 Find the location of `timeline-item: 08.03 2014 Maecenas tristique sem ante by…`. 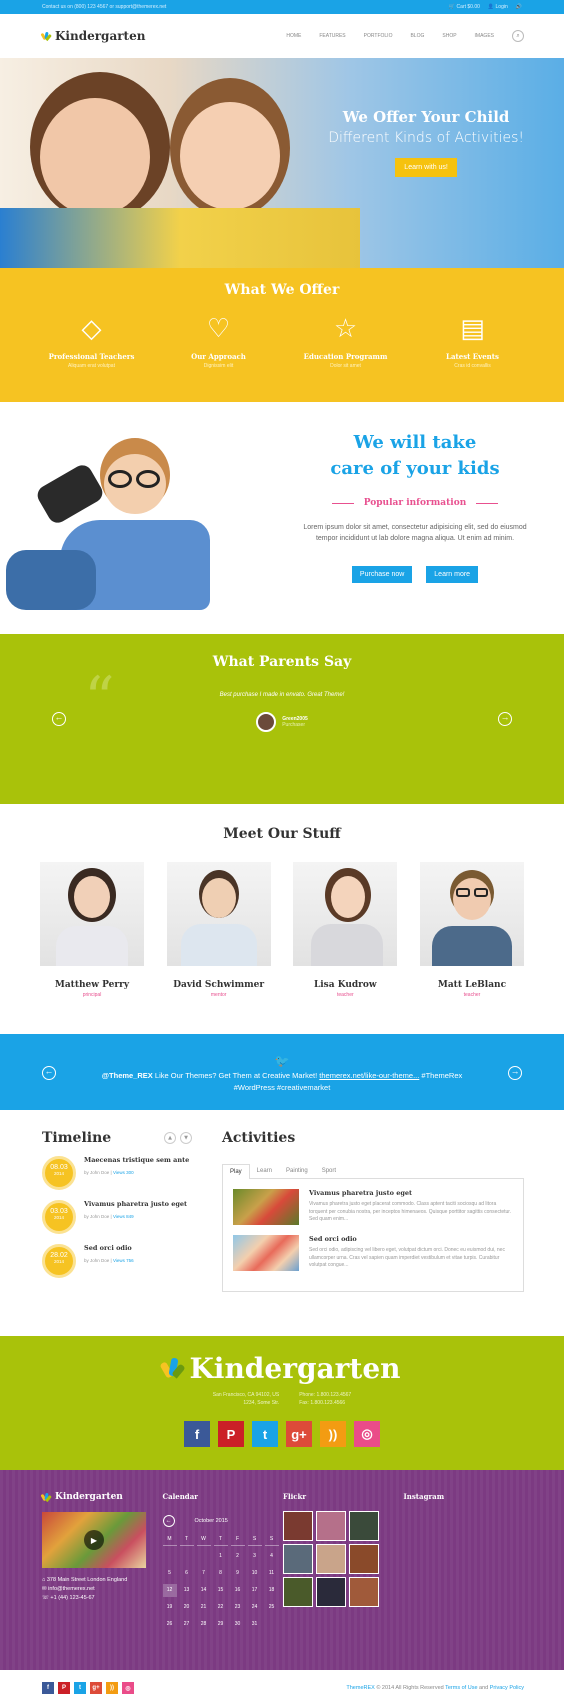

timeline-item: 08.03 2014 Maecenas tristique sem ante by… is located at coordinates (117, 1173).